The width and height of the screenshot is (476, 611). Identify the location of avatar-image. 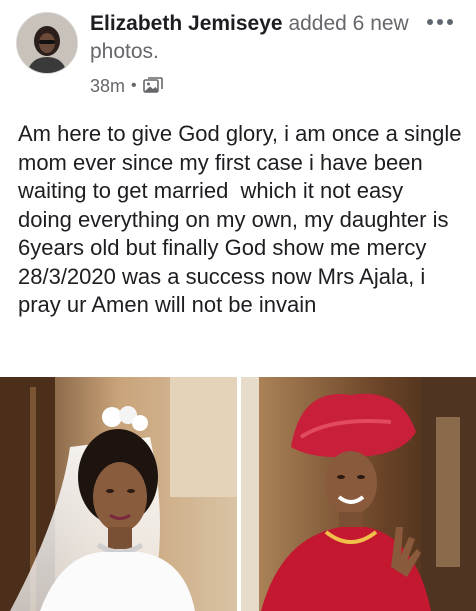
(47, 43).